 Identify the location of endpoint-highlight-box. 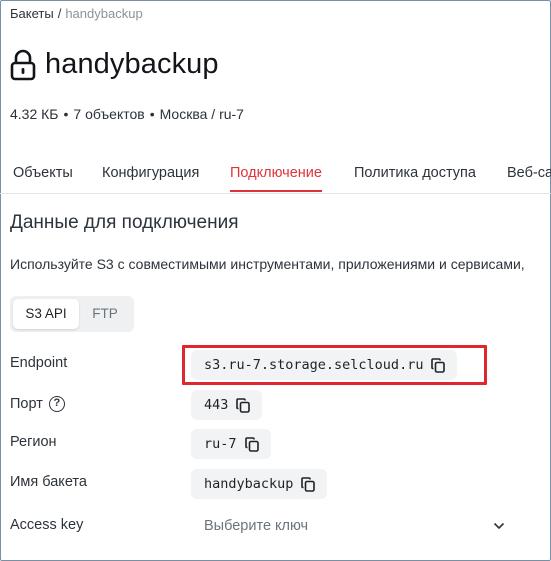
(334, 365).